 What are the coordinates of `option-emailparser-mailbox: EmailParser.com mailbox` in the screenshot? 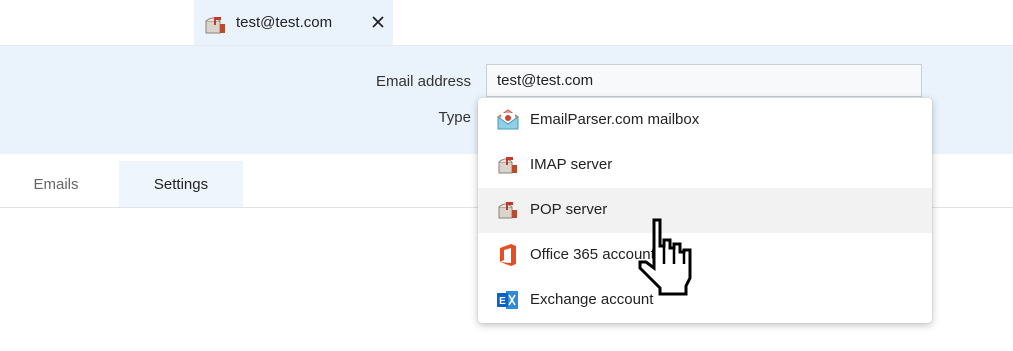 It's located at (705, 120).